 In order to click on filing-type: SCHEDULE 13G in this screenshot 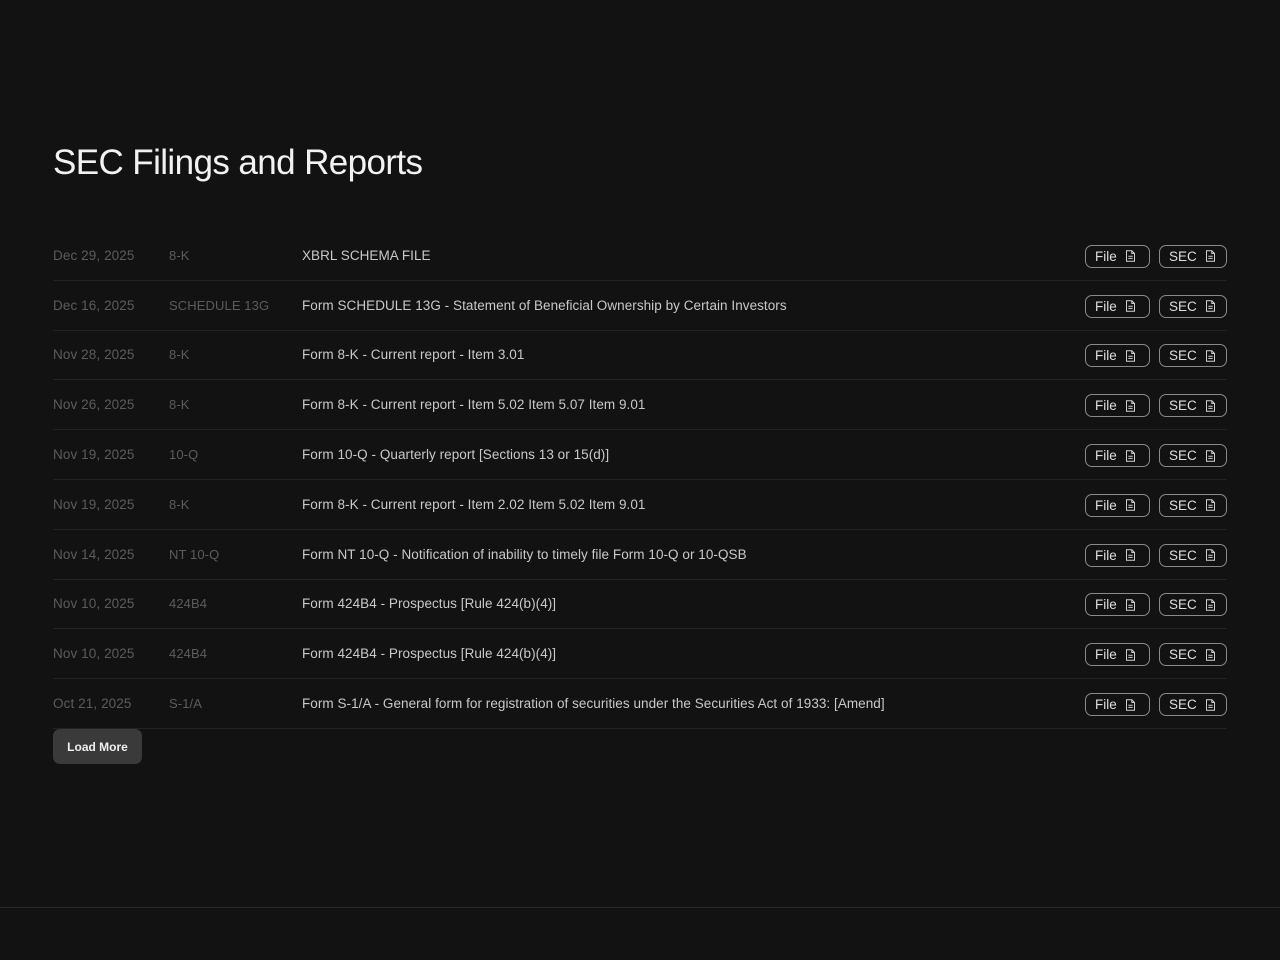, I will do `click(219, 305)`.